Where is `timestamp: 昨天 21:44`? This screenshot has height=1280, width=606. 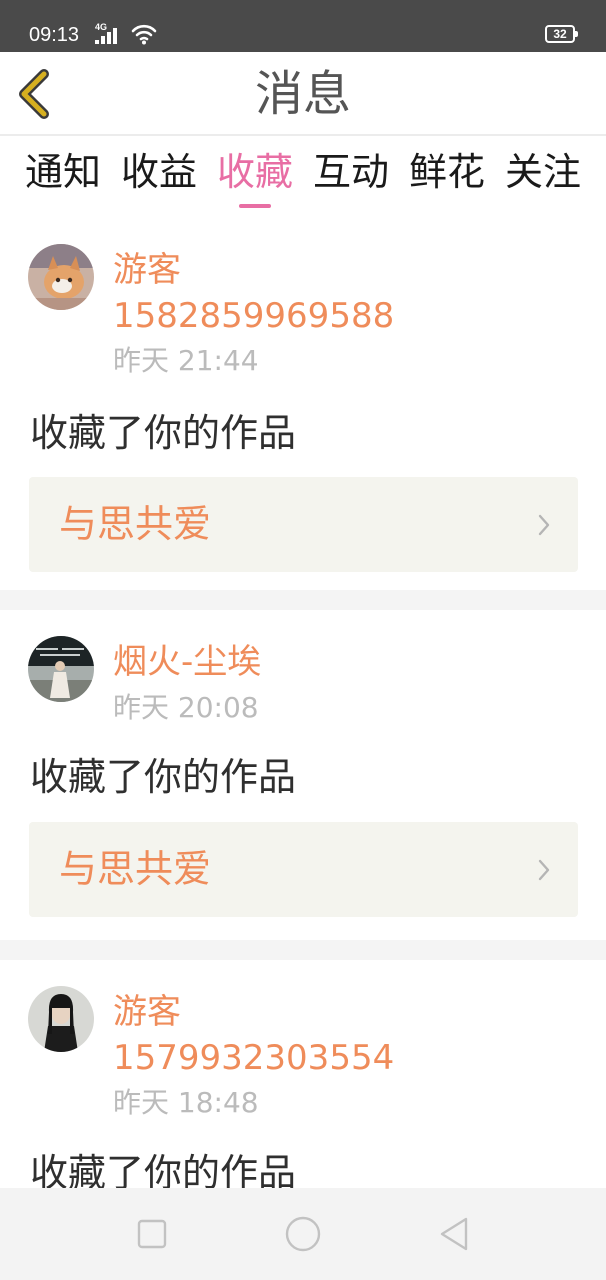 timestamp: 昨天 21:44 is located at coordinates (186, 360).